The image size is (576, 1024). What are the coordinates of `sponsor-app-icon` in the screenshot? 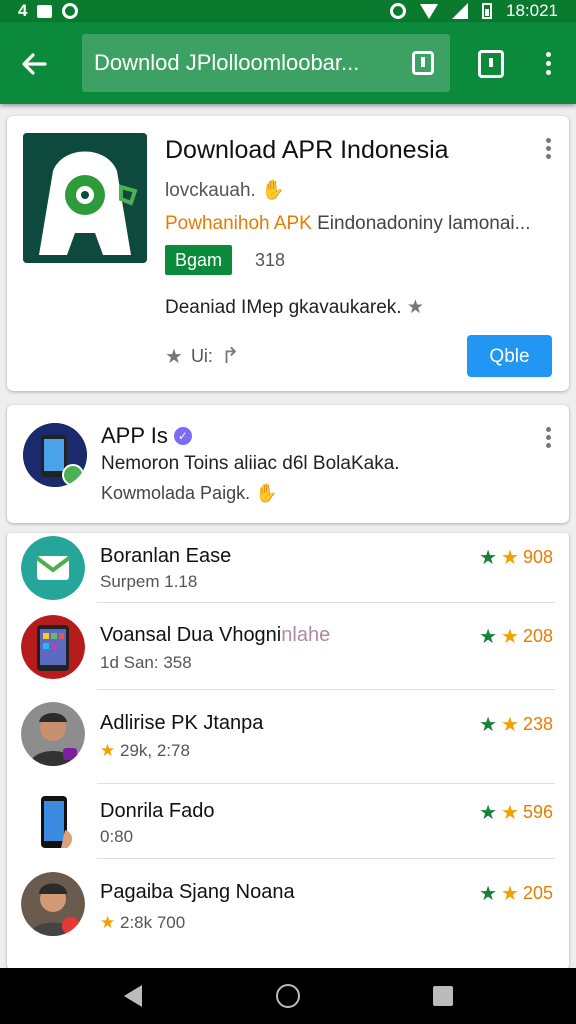 It's located at (55, 455).